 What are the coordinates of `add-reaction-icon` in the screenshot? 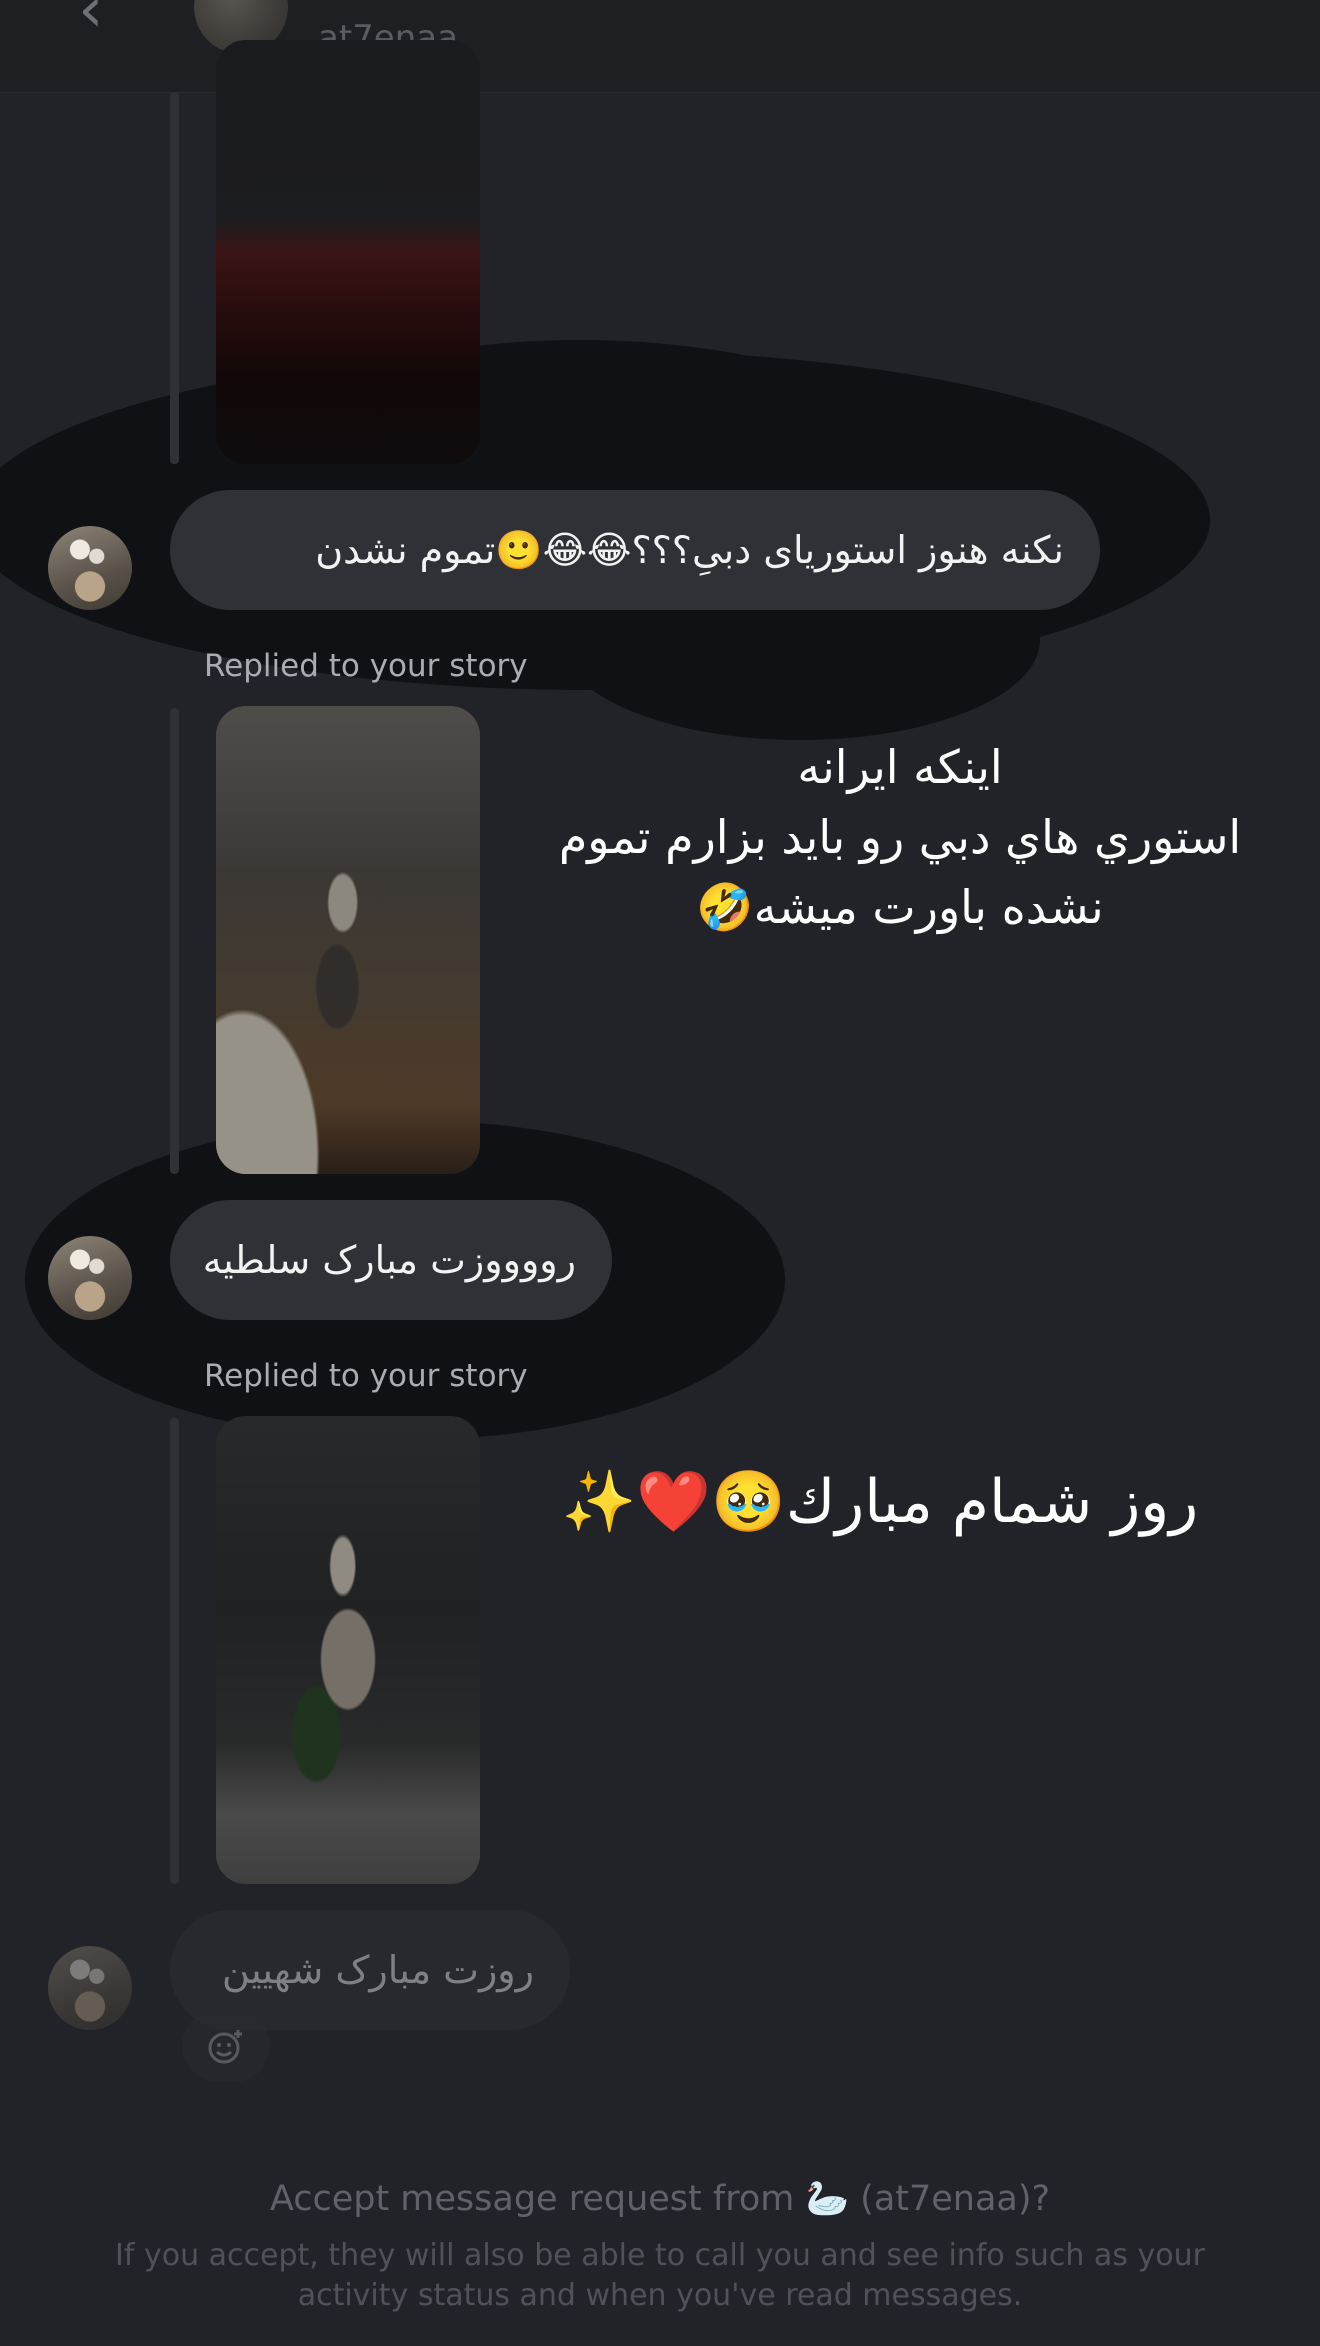 It's located at (226, 2046).